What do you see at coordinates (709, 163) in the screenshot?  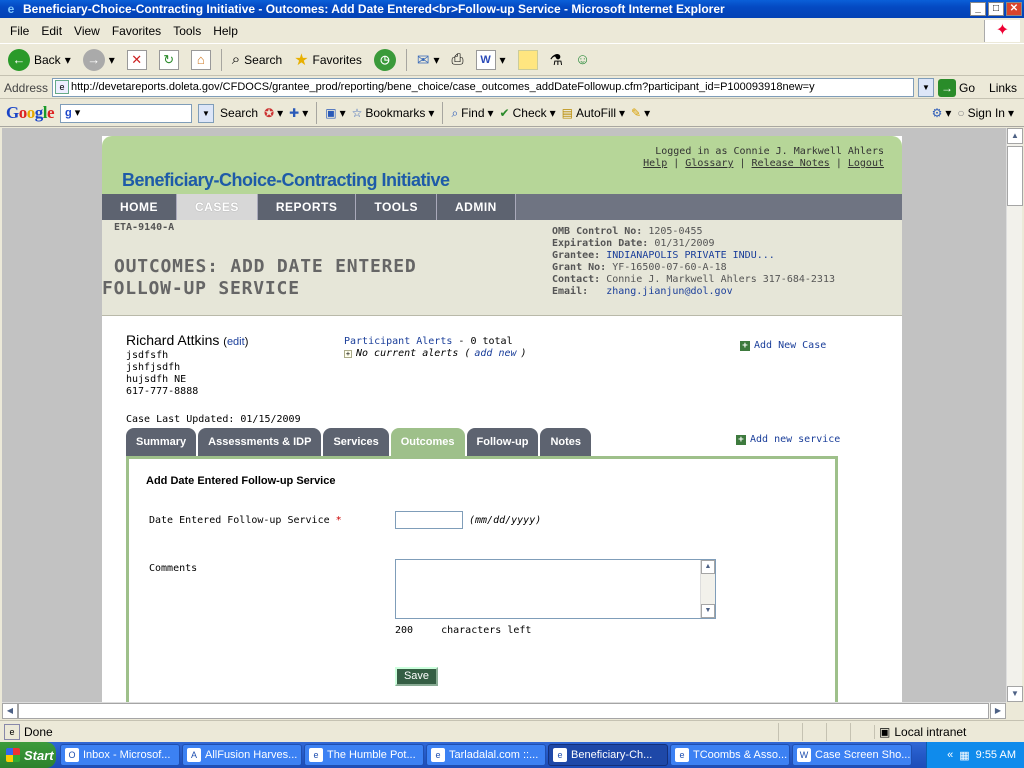 I see `glossary-link: Glossary` at bounding box center [709, 163].